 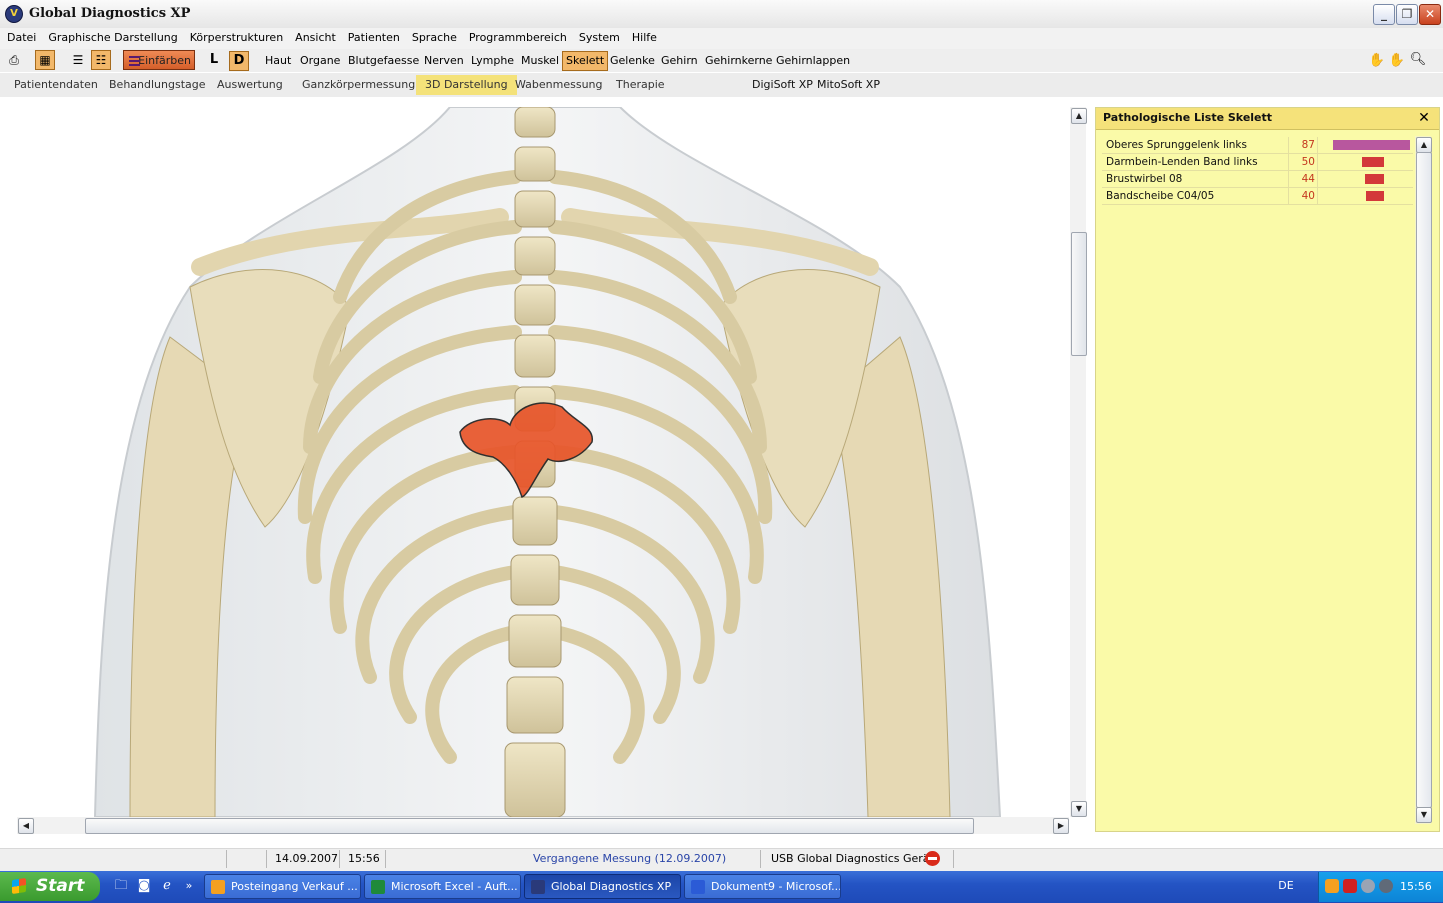 I want to click on tray-volume-icon, so click(x=1386, y=886).